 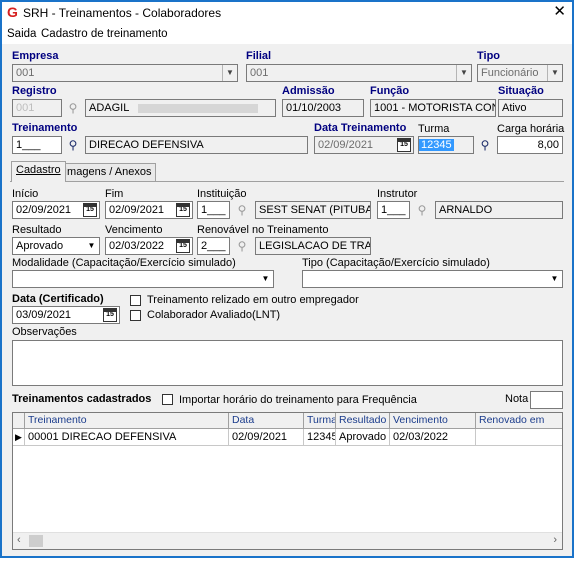 I want to click on modalidade-select: ▼, so click(x=143, y=279).